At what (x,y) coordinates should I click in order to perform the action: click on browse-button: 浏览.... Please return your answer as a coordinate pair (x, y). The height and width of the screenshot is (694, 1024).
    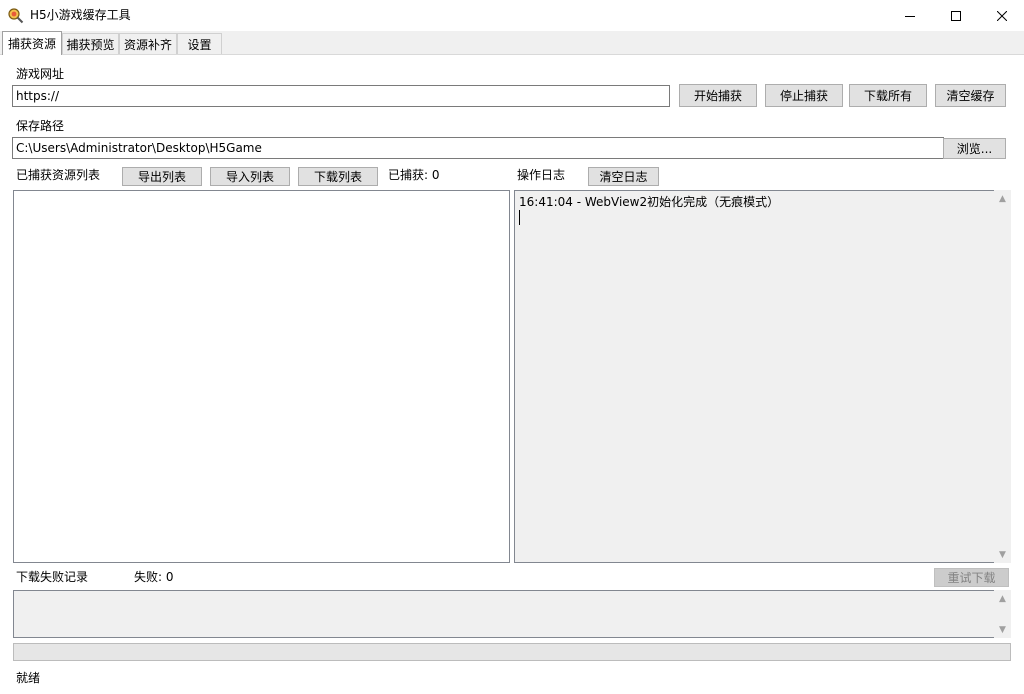
    Looking at the image, I should click on (974, 148).